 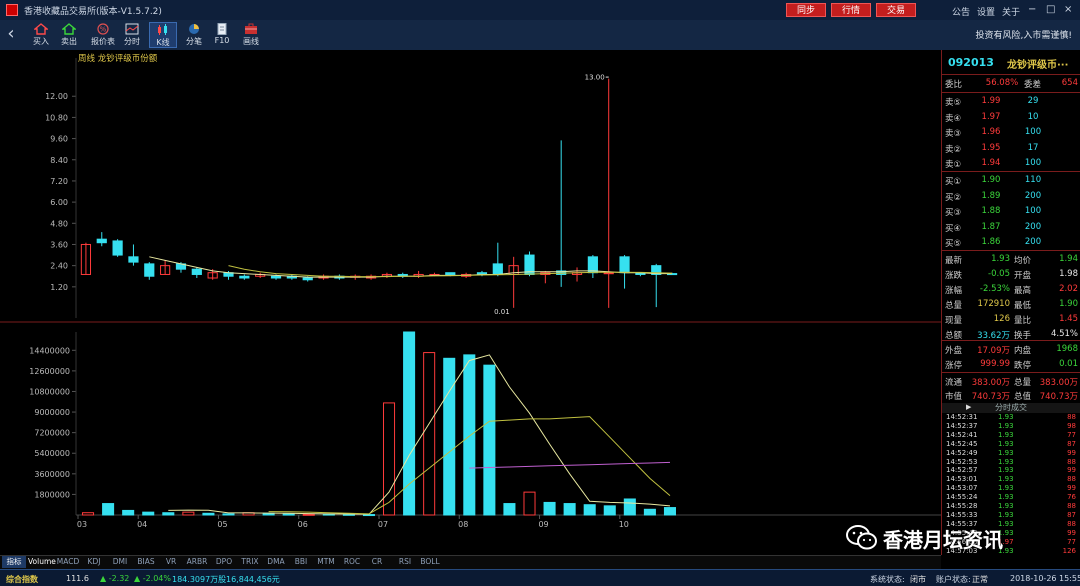 What do you see at coordinates (1011, 395) in the screenshot?
I see `stat-row: 市值 740.73万 总值 740.73万` at bounding box center [1011, 395].